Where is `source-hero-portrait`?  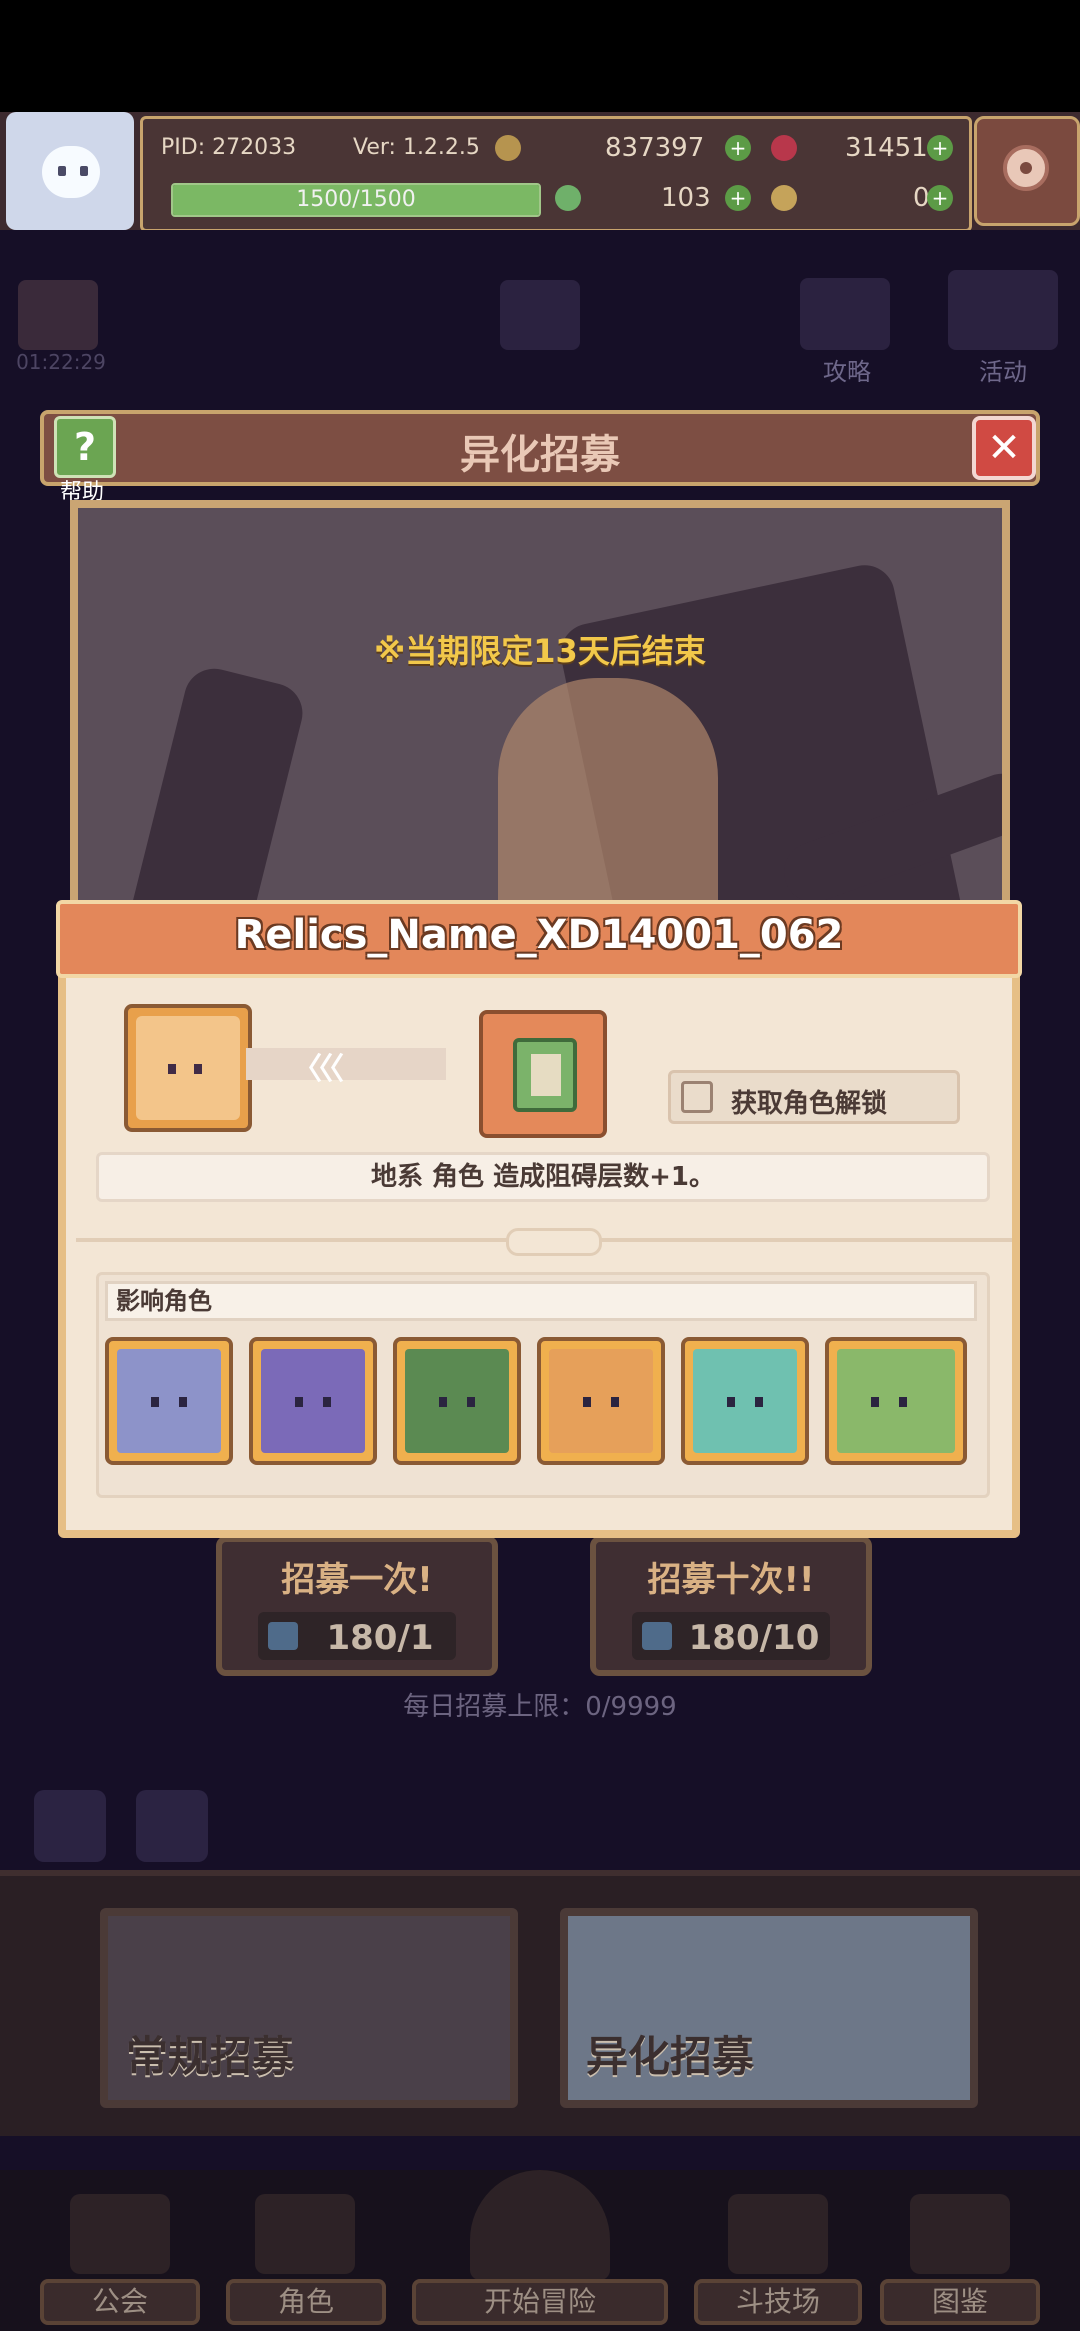 source-hero-portrait is located at coordinates (188, 1068).